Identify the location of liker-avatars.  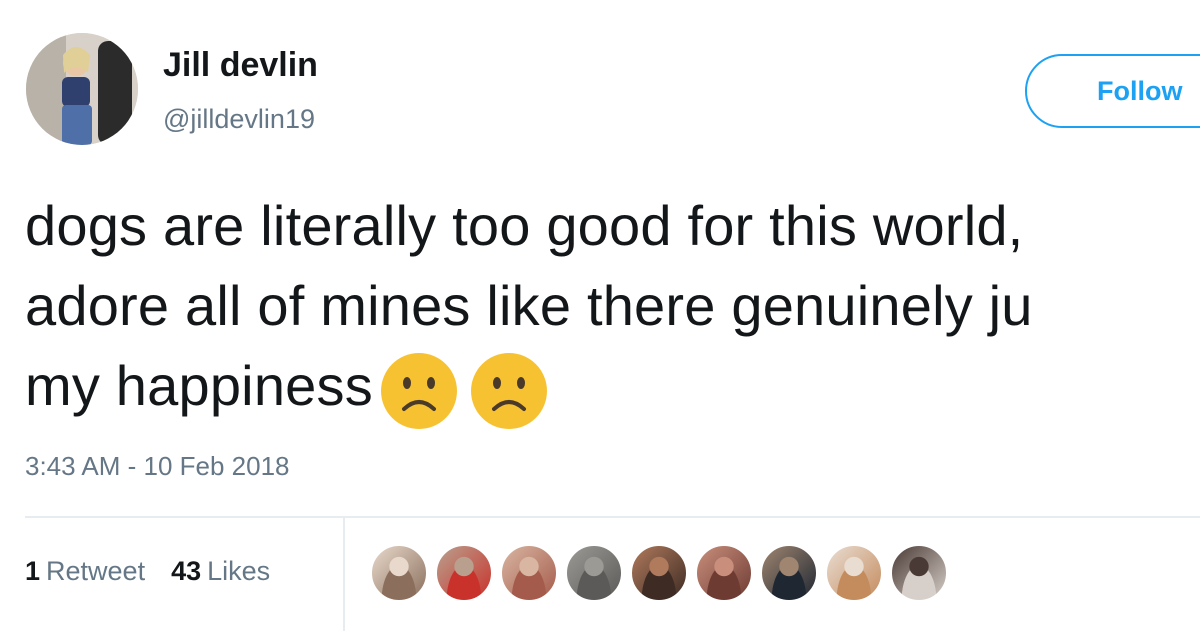
(662, 574).